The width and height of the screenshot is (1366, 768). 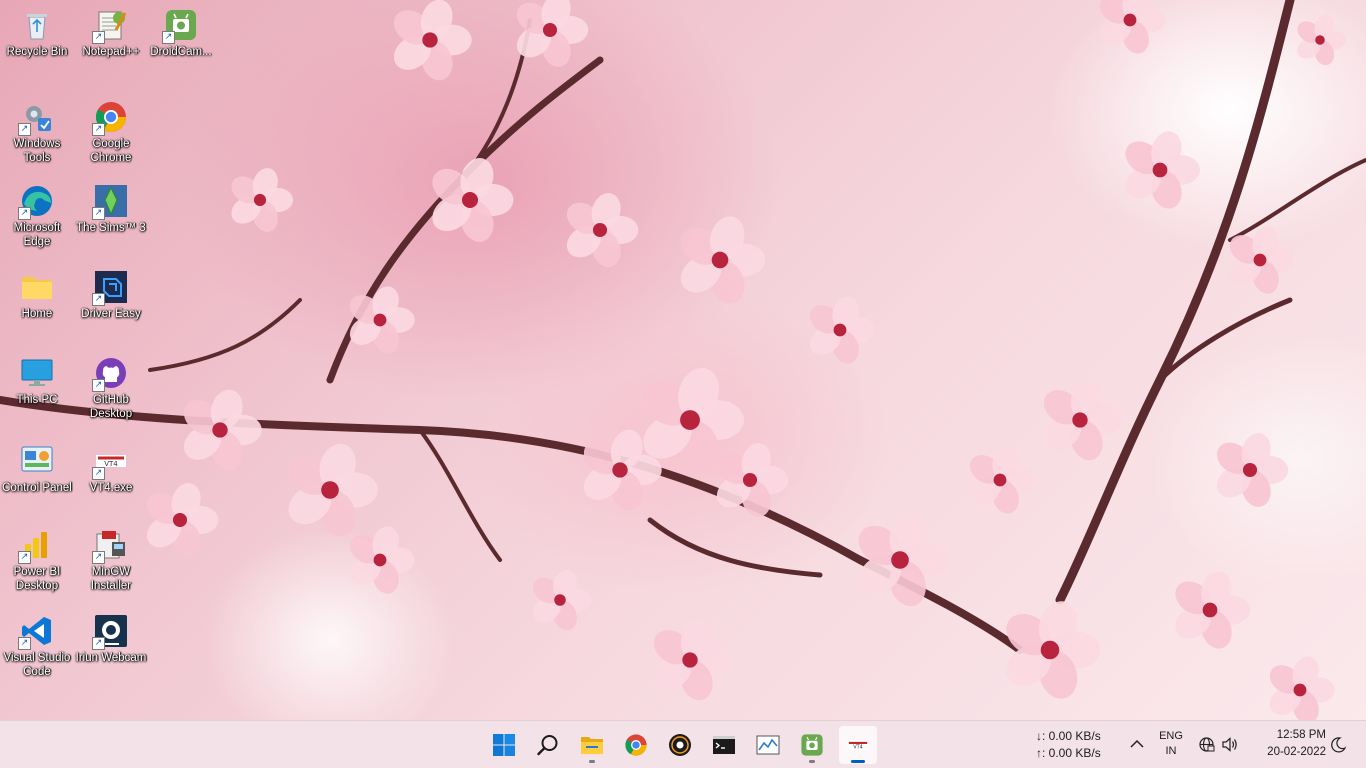 What do you see at coordinates (858, 761) in the screenshot?
I see `active-window-indicator` at bounding box center [858, 761].